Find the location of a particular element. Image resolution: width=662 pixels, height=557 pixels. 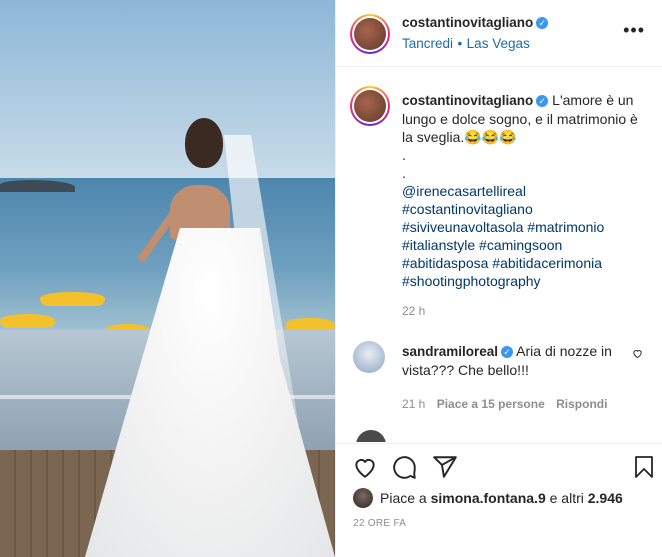

caption-mention: @irenecasartellireal is located at coordinates (524, 191).